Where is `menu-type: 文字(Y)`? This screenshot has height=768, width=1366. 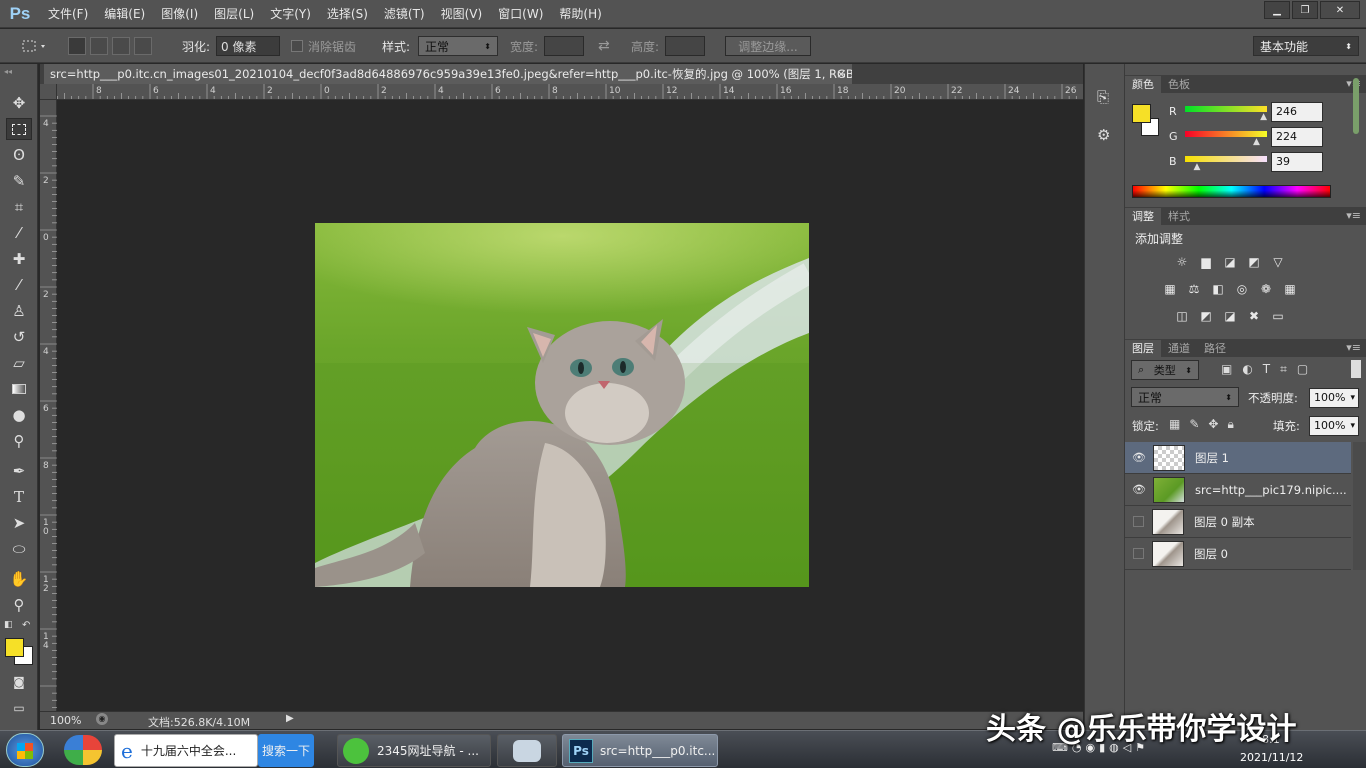 menu-type: 文字(Y) is located at coordinates (290, 14).